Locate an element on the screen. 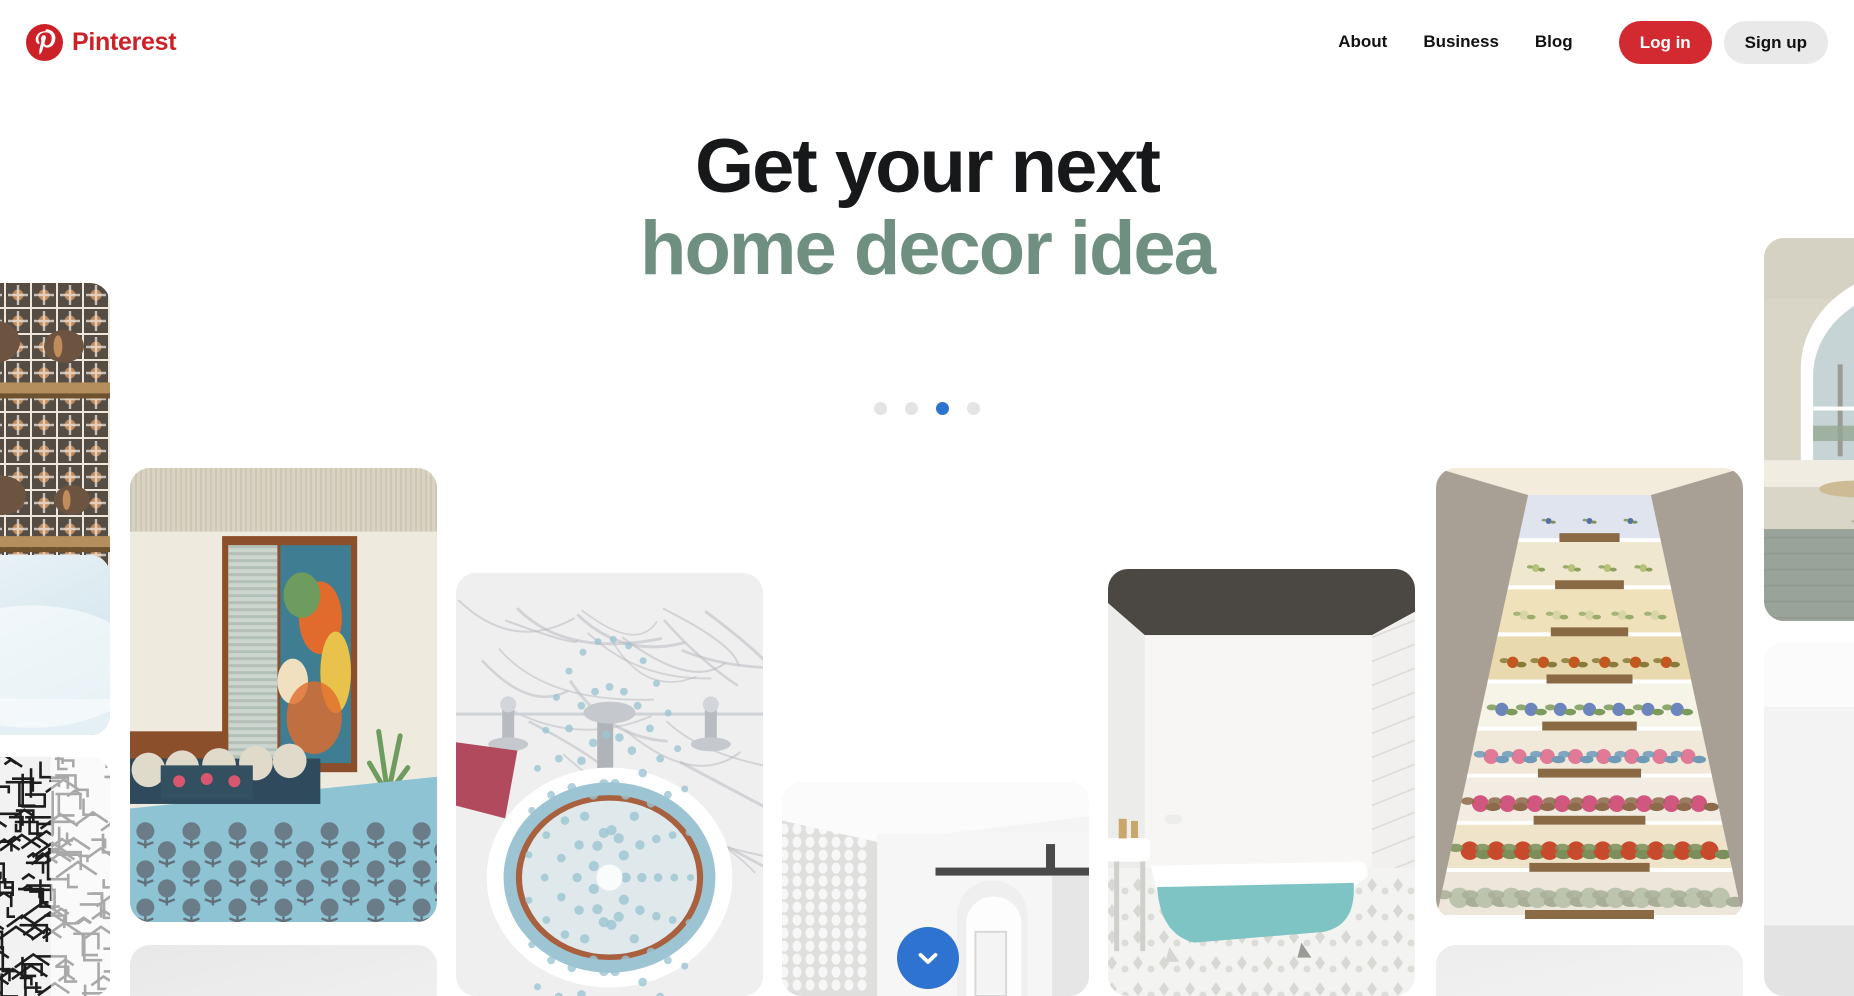 The width and height of the screenshot is (1854, 996). pin-stairs-lower is located at coordinates (1589, 970).